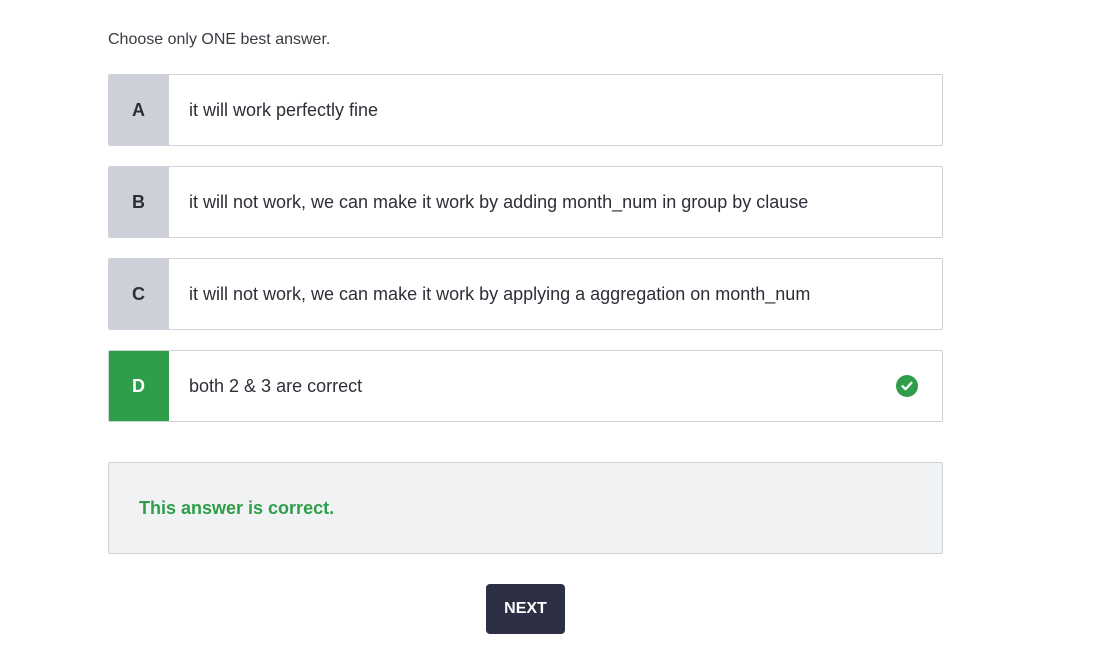 The image size is (1115, 646). What do you see at coordinates (525, 609) in the screenshot?
I see `next-button: NEXT` at bounding box center [525, 609].